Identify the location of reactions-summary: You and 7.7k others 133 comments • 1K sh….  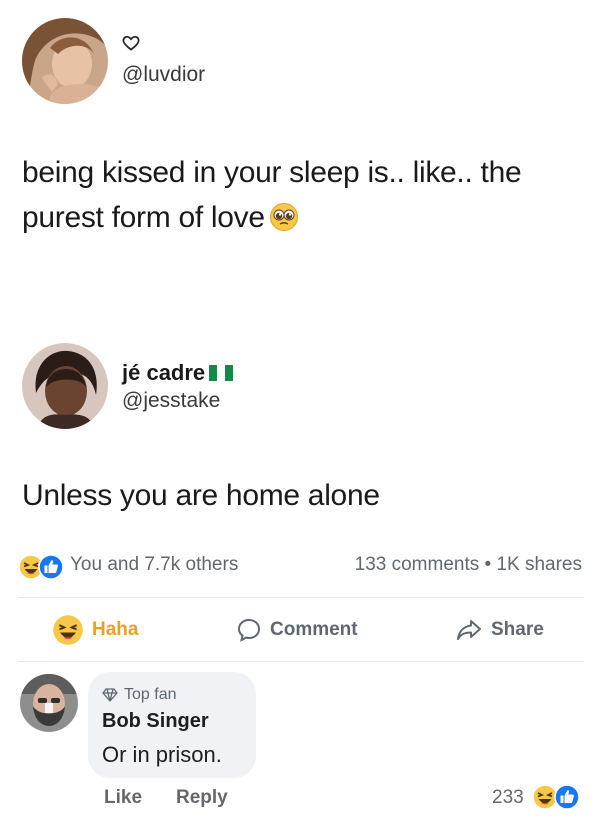
(301, 566).